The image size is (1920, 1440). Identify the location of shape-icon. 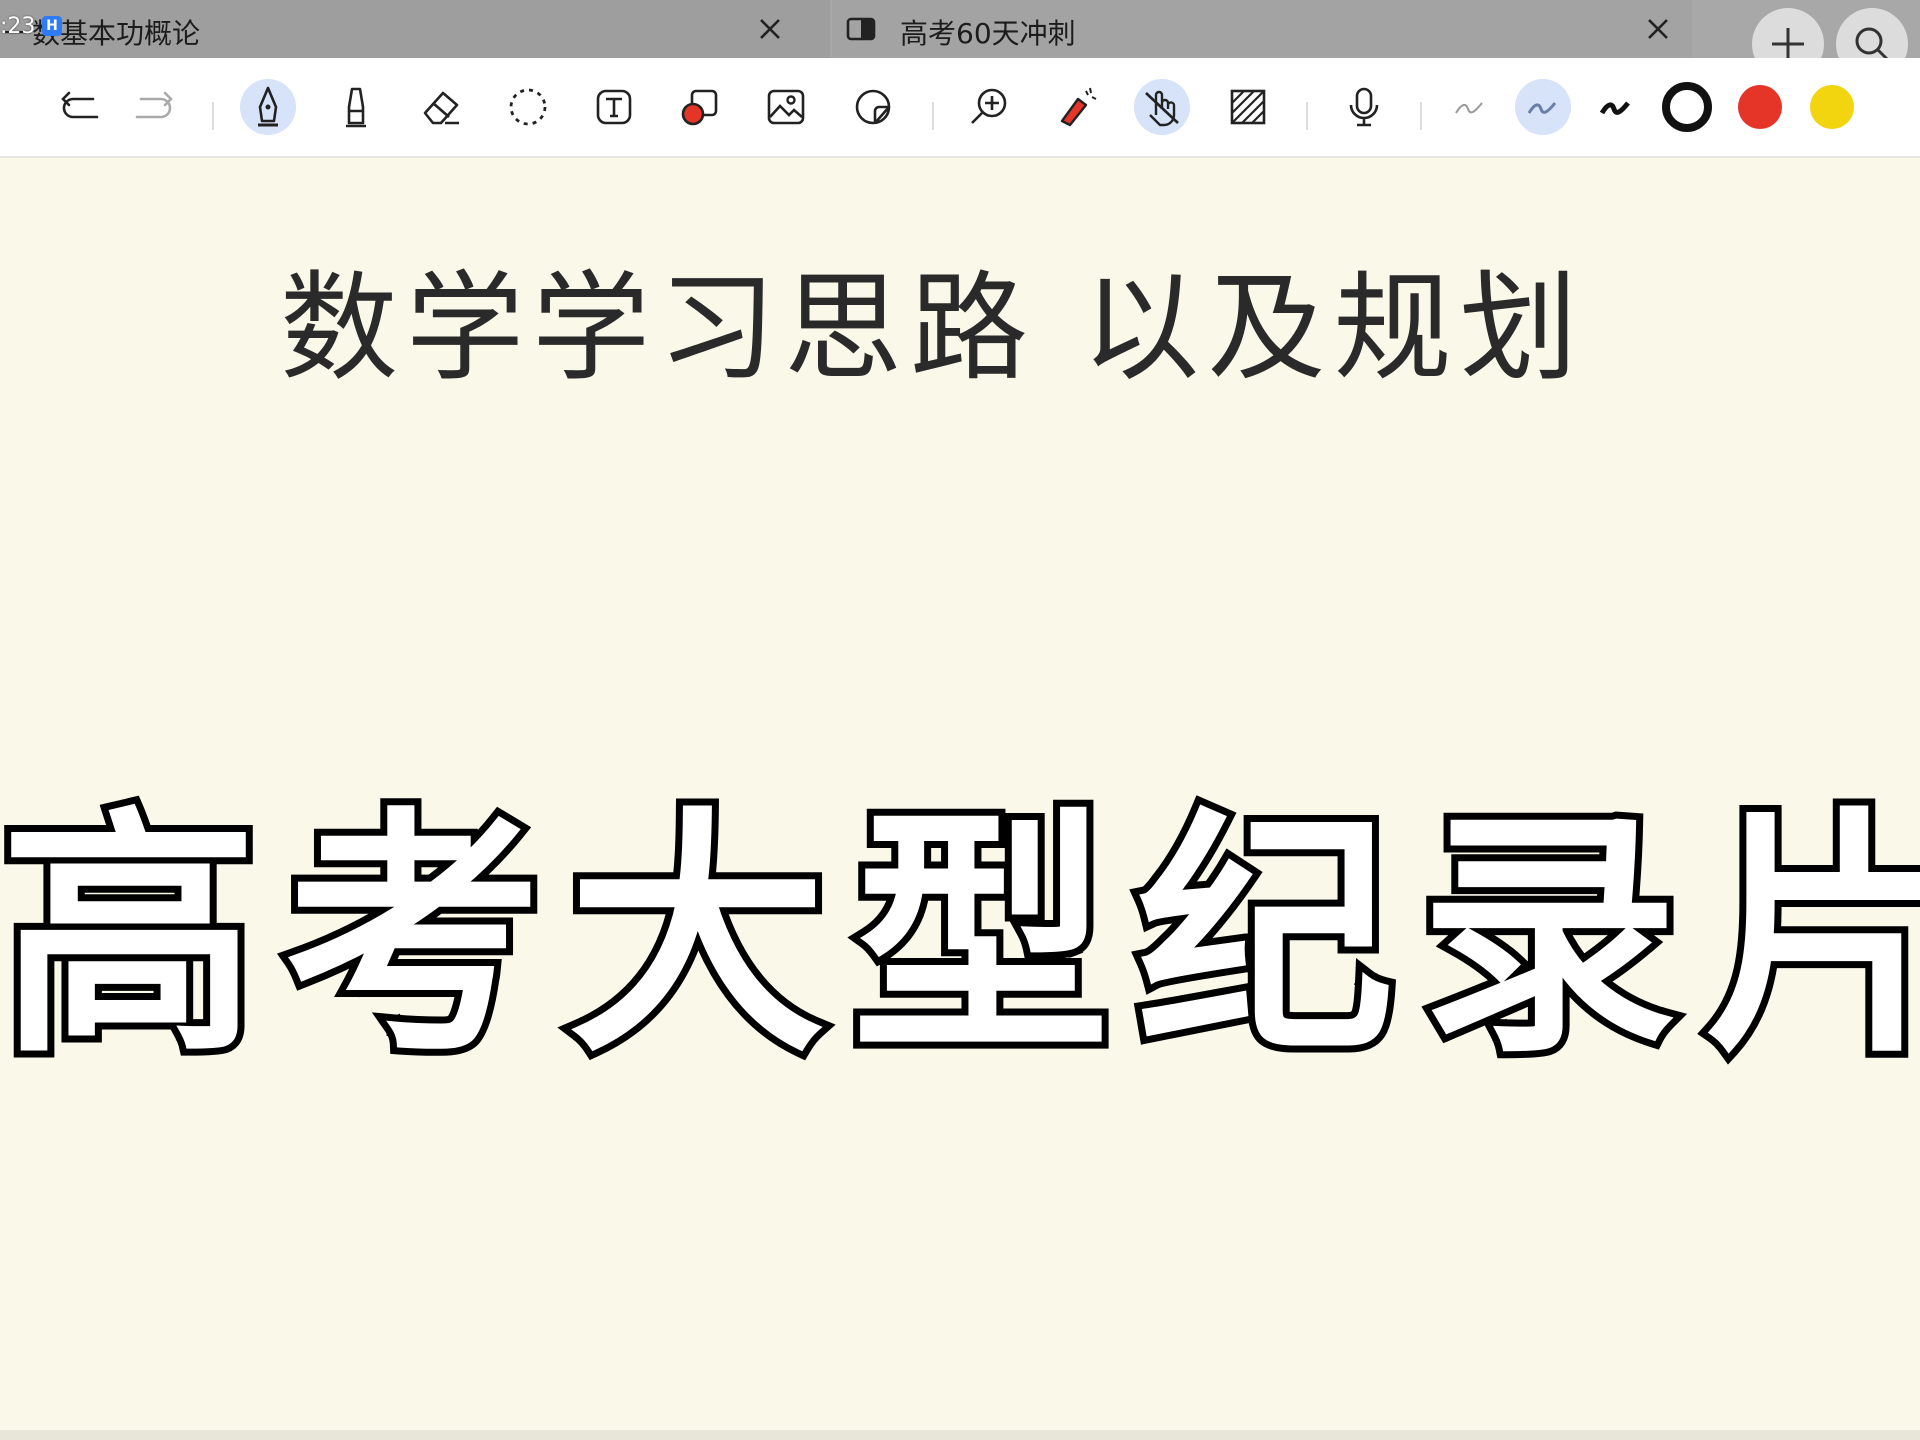
(699, 107).